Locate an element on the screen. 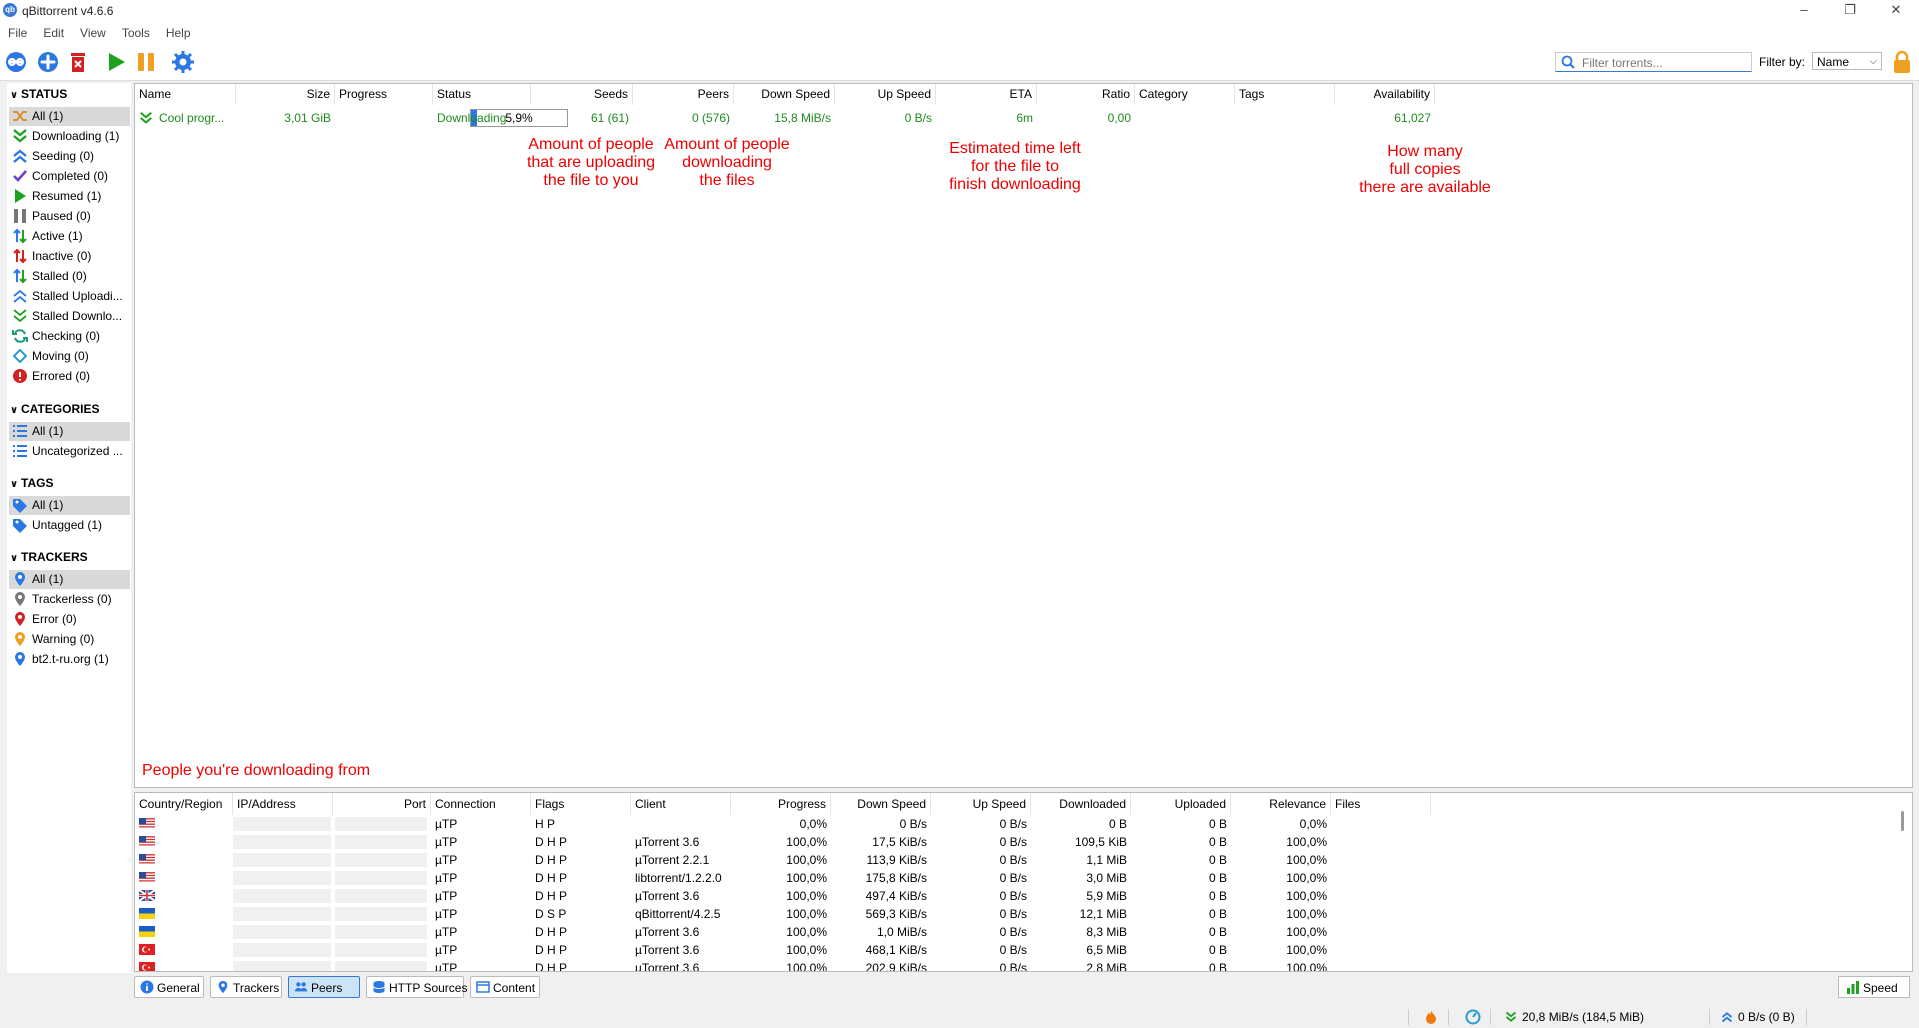 The width and height of the screenshot is (1919, 1028). tab-http-sources: HTTP Sources is located at coordinates (416, 987).